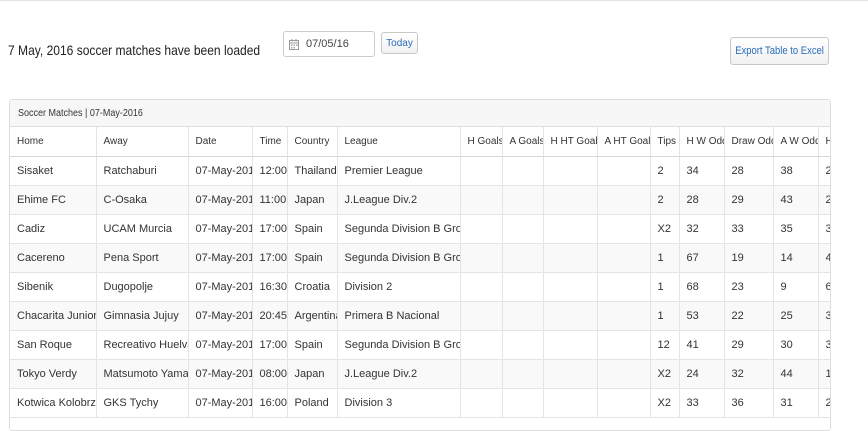 This screenshot has height=431, width=868. I want to click on table-cell: Pena Sport, so click(142, 258).